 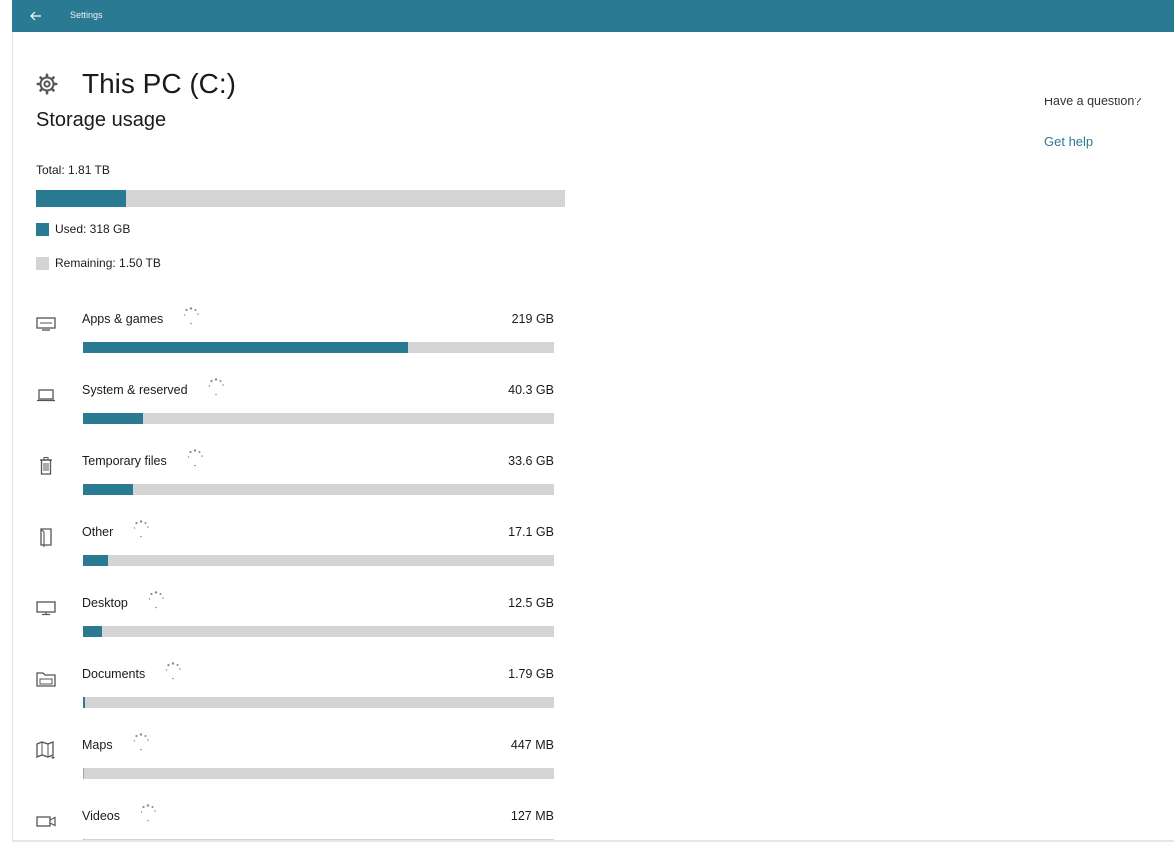 What do you see at coordinates (532, 816) in the screenshot?
I see `category-size: 127 MB` at bounding box center [532, 816].